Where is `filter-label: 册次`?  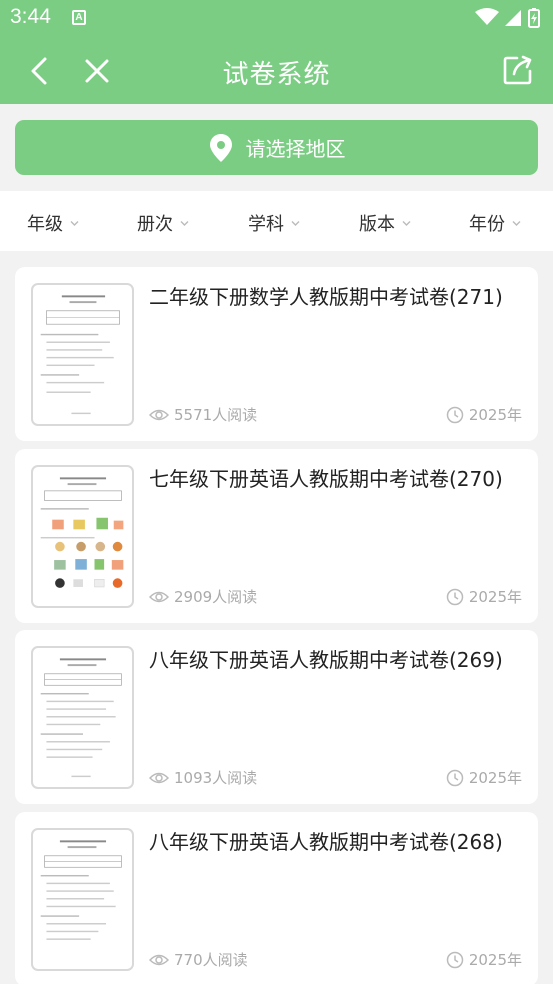 filter-label: 册次 is located at coordinates (155, 224).